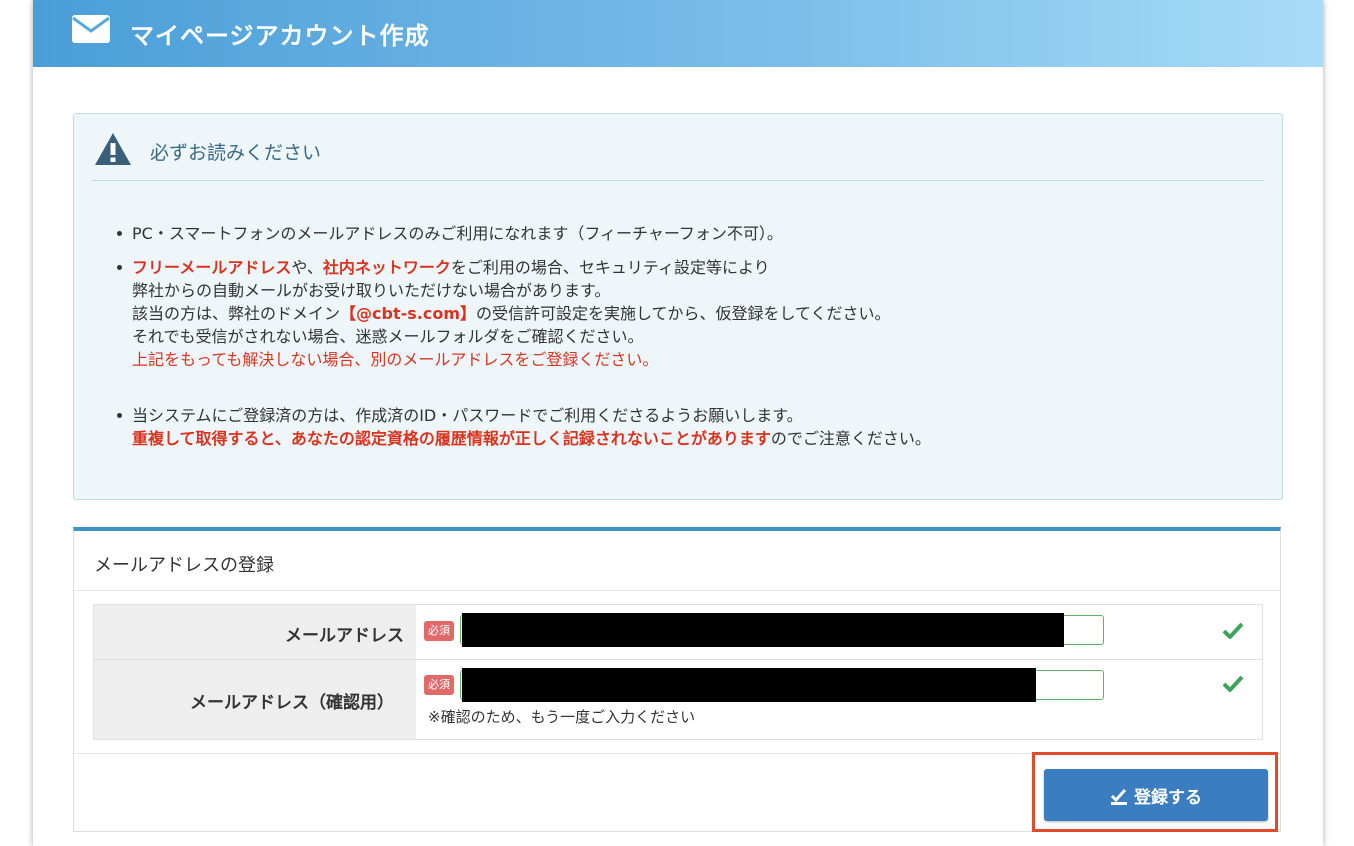 Image resolution: width=1354 pixels, height=846 pixels. I want to click on email-confirm-row: メールアドレス（確認用） 必須 ※確認のため、もう一度ご入力ください, so click(678, 699).